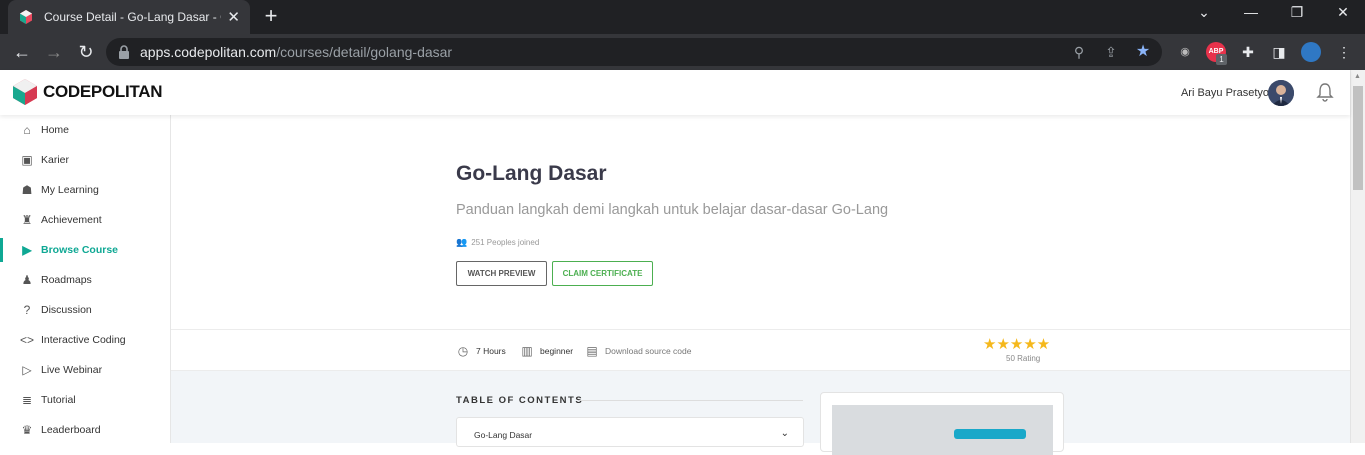 The width and height of the screenshot is (1365, 455). I want to click on book-reader-icon: ☗, so click(27, 190).